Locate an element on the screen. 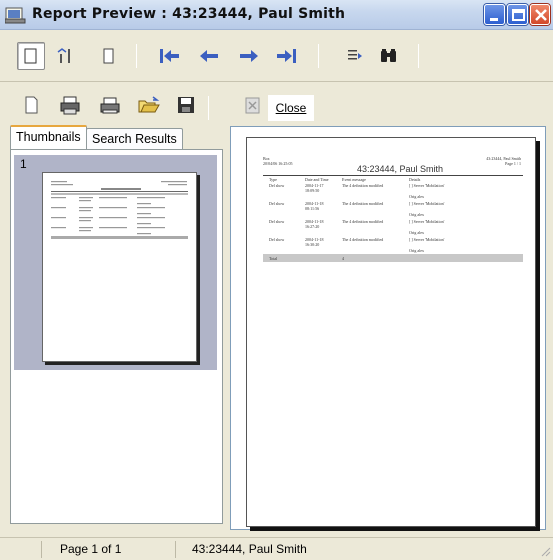 This screenshot has height=560, width=553. save-icon is located at coordinates (188, 106).